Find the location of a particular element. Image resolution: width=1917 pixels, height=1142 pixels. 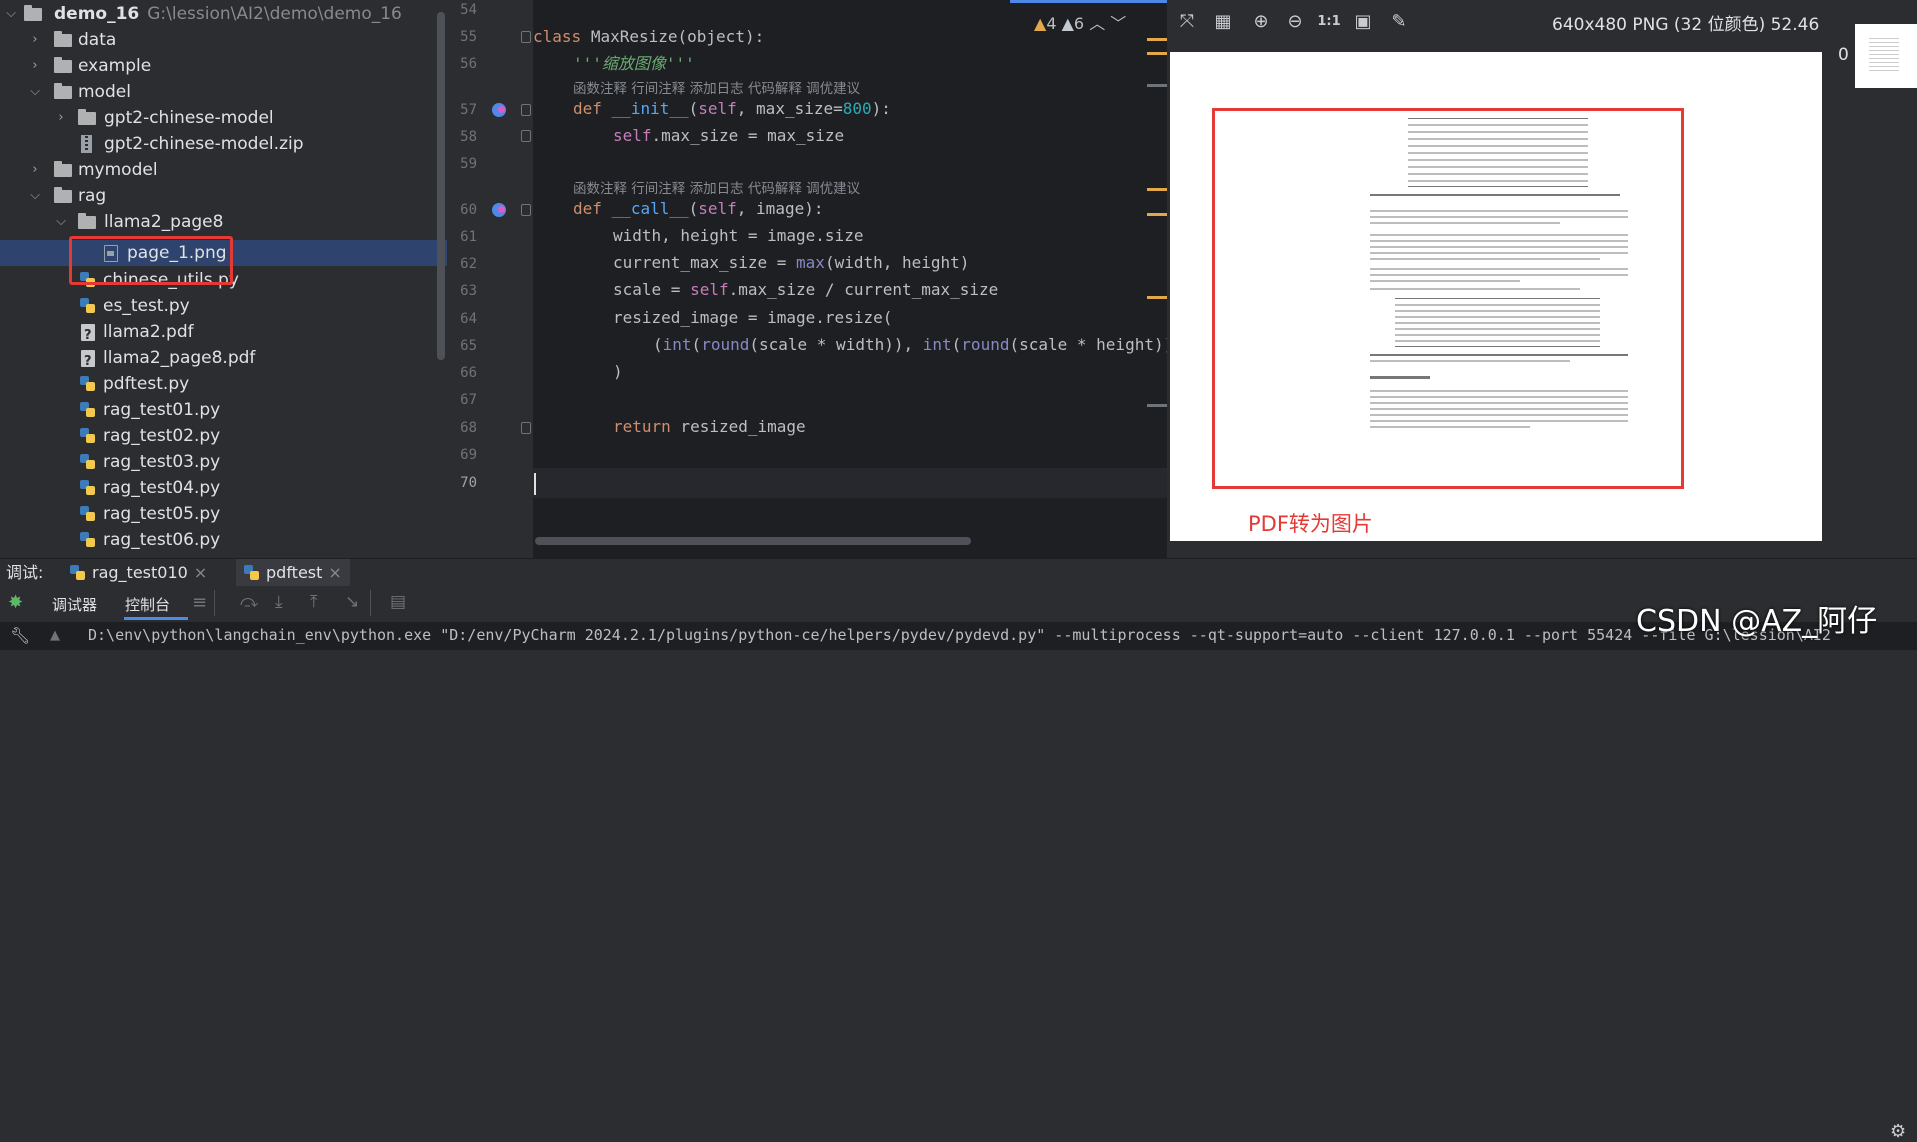

weak-warning-count: 6 is located at coordinates (1079, 23).